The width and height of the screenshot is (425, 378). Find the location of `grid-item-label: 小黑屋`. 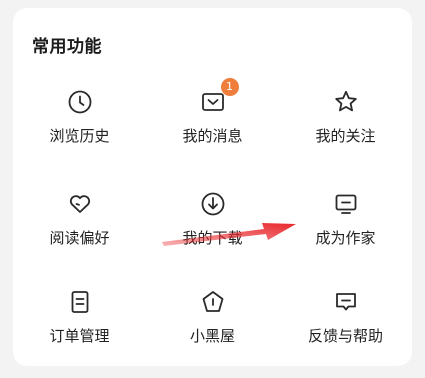

grid-item-label: 小黑屋 is located at coordinates (212, 336).